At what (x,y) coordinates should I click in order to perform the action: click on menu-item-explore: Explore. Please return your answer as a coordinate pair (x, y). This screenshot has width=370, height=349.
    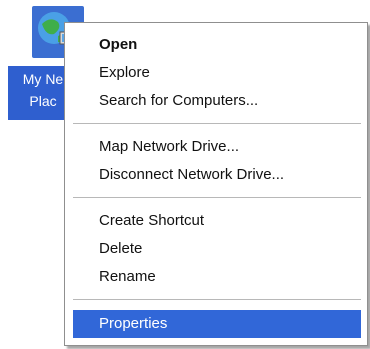
    Looking at the image, I should click on (217, 73).